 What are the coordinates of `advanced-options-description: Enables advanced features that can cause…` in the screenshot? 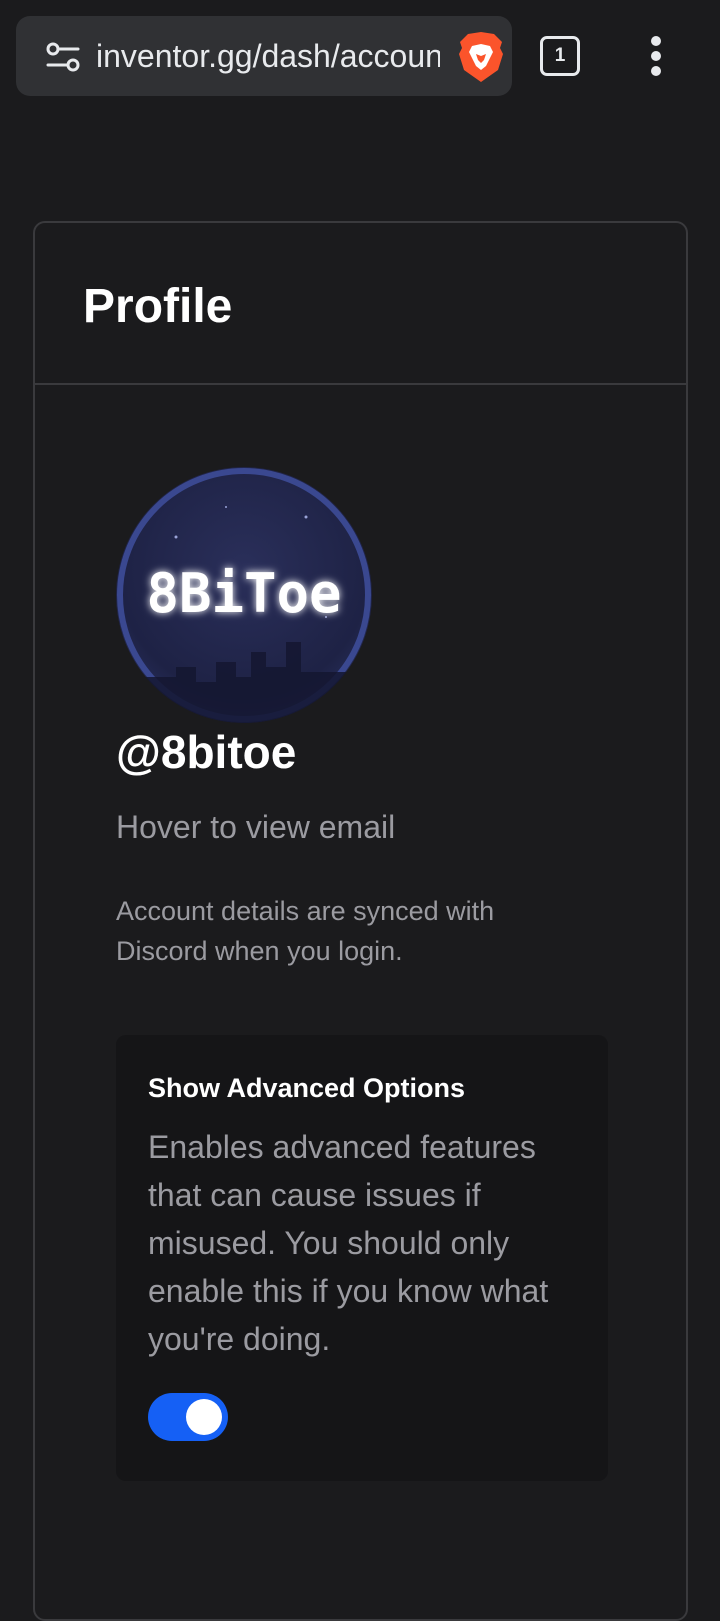 It's located at (348, 1243).